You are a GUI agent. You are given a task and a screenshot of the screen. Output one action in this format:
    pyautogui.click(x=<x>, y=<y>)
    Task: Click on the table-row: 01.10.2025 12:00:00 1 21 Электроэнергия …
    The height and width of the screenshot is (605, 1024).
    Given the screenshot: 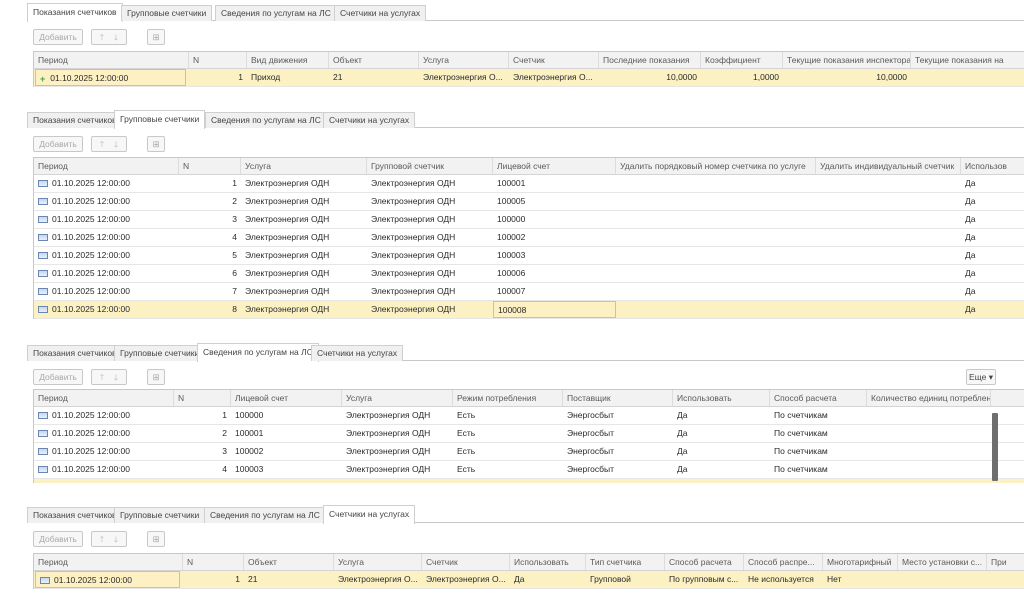 What is the action you would take?
    pyautogui.click(x=529, y=580)
    